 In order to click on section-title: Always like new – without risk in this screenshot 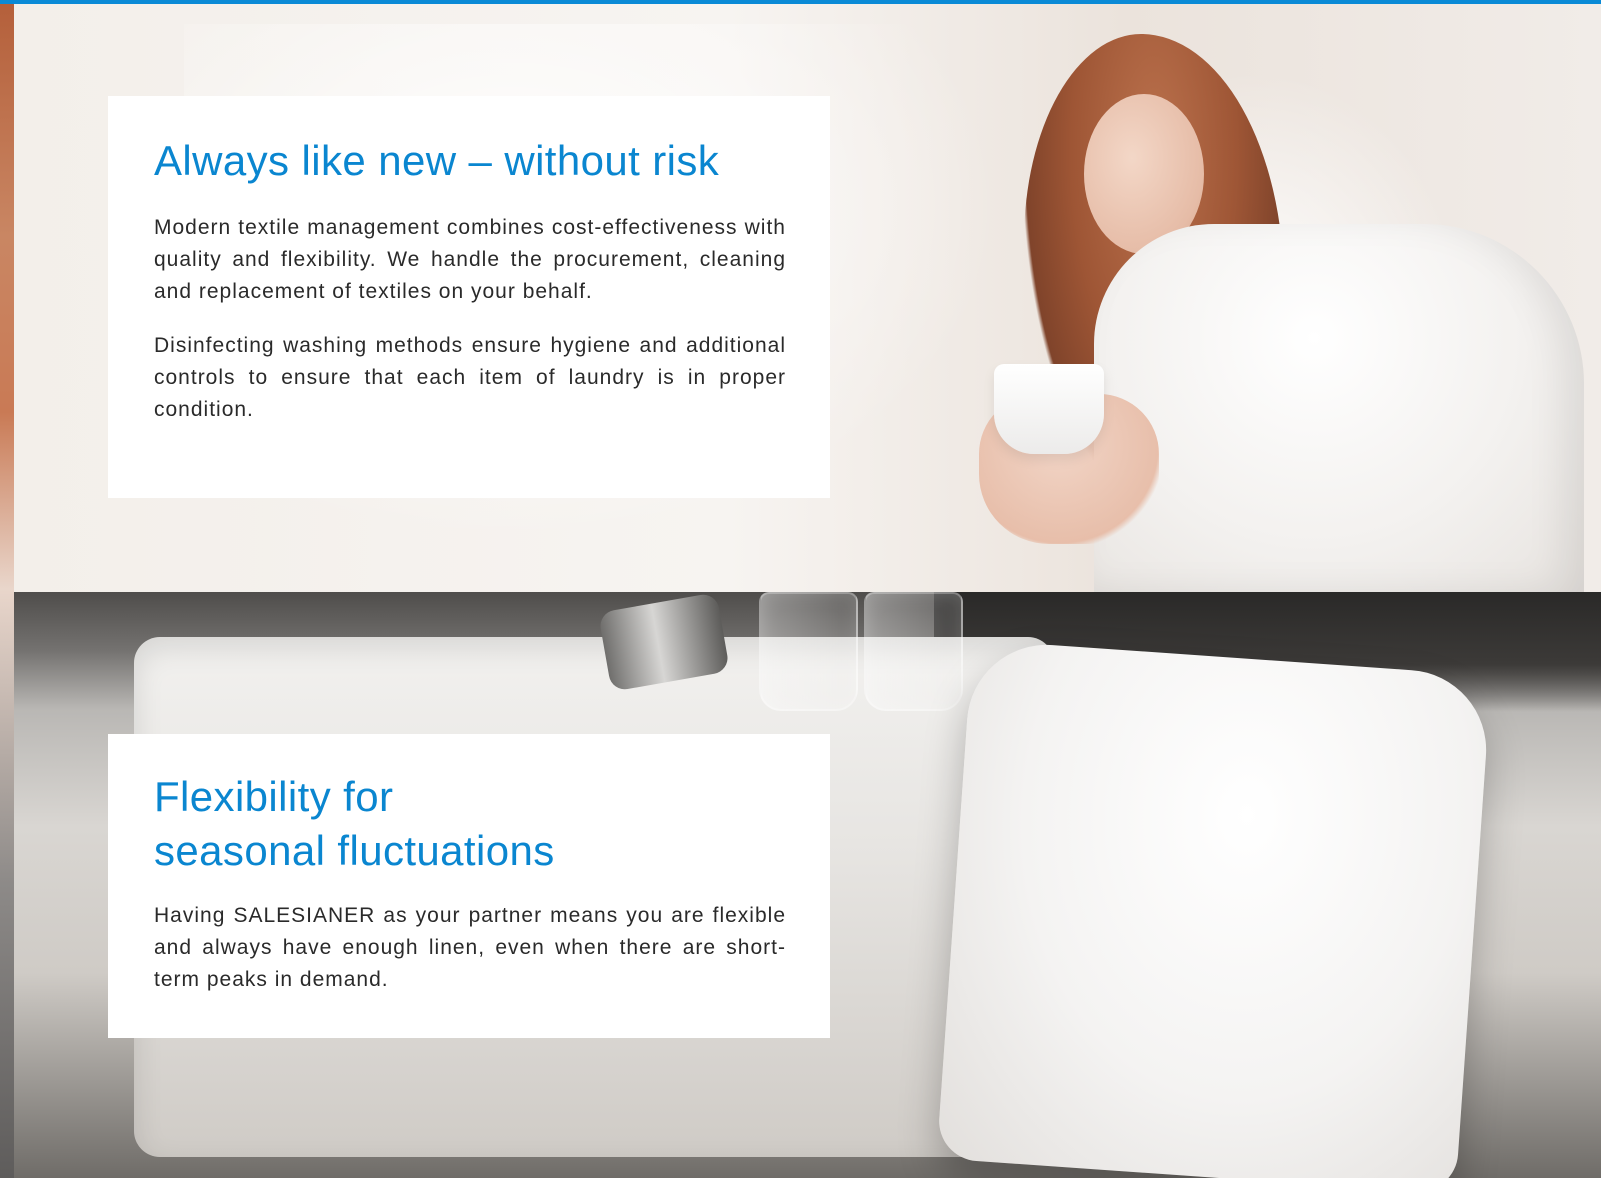, I will do `click(437, 160)`.